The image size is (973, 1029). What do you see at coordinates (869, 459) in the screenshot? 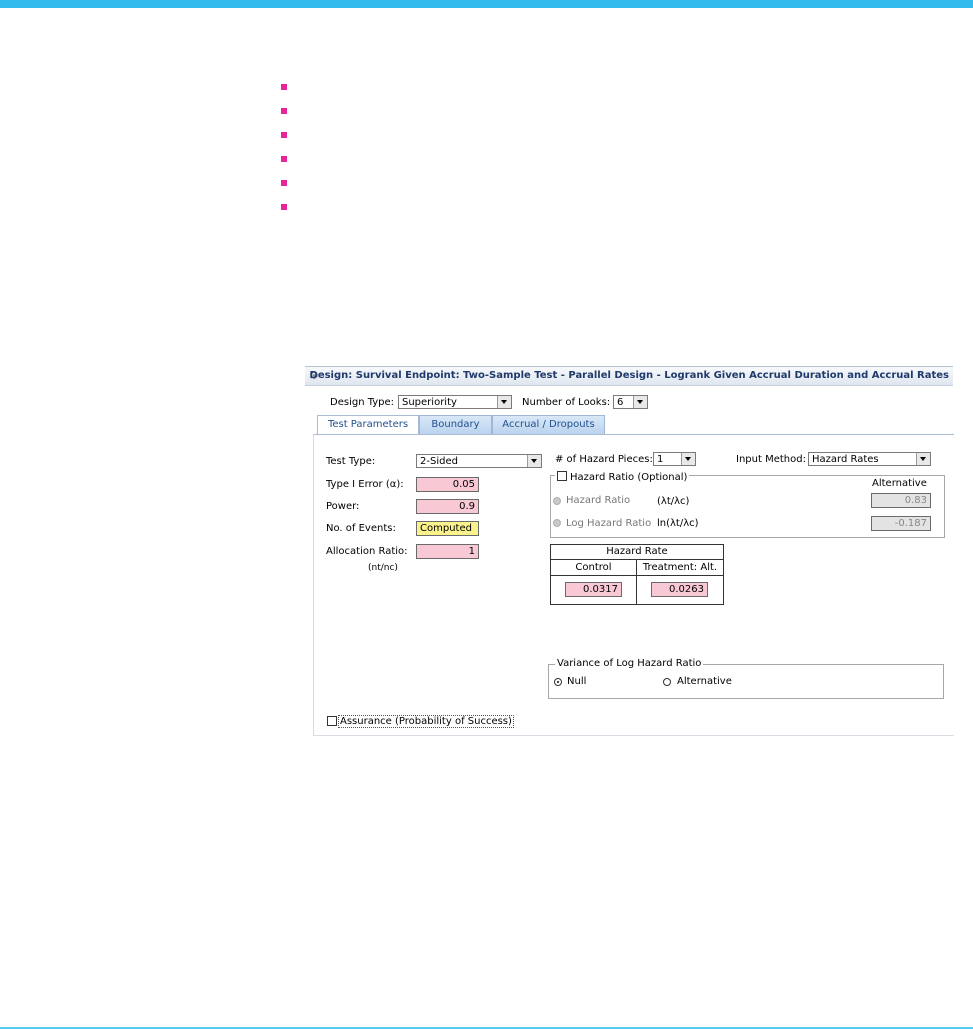
I see `input-method-select: Hazard Rates` at bounding box center [869, 459].